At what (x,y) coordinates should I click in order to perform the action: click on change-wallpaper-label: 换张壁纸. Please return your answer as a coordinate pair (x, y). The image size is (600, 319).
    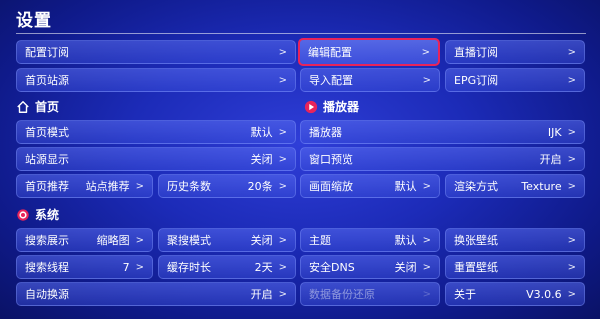
    Looking at the image, I should click on (476, 240).